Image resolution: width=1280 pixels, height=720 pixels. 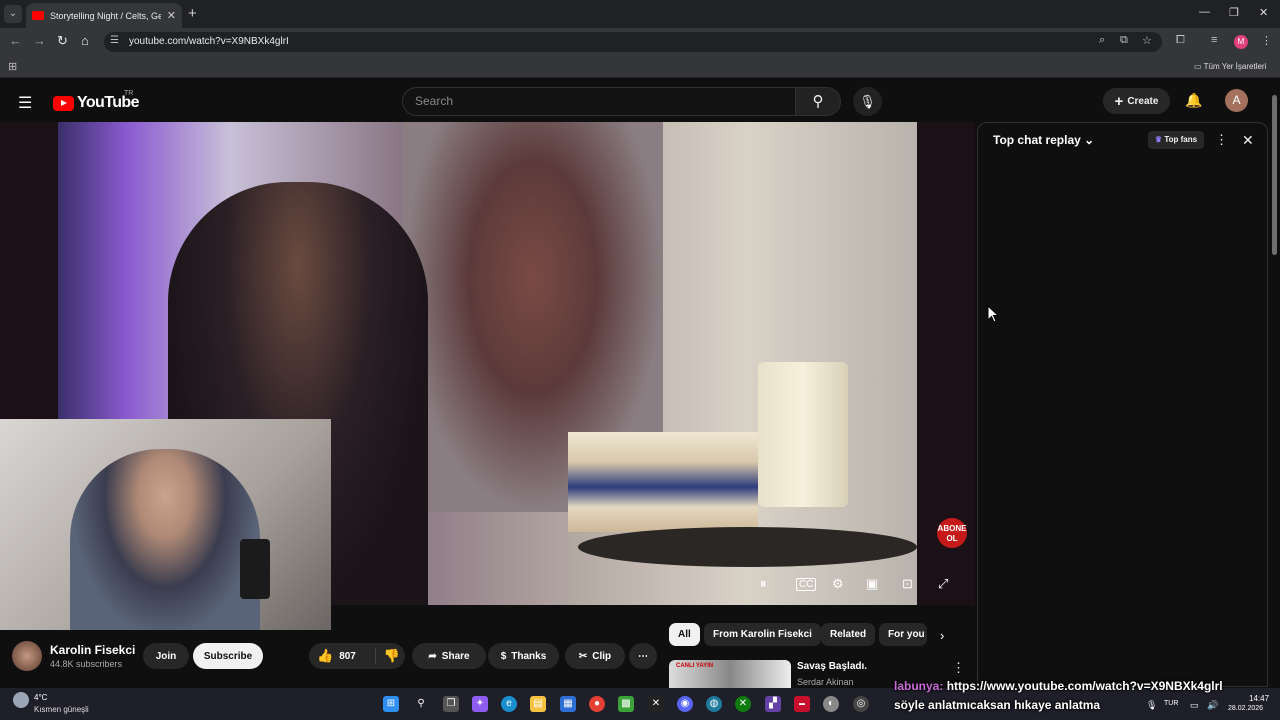 What do you see at coordinates (27, 656) in the screenshot?
I see `channel-avatar` at bounding box center [27, 656].